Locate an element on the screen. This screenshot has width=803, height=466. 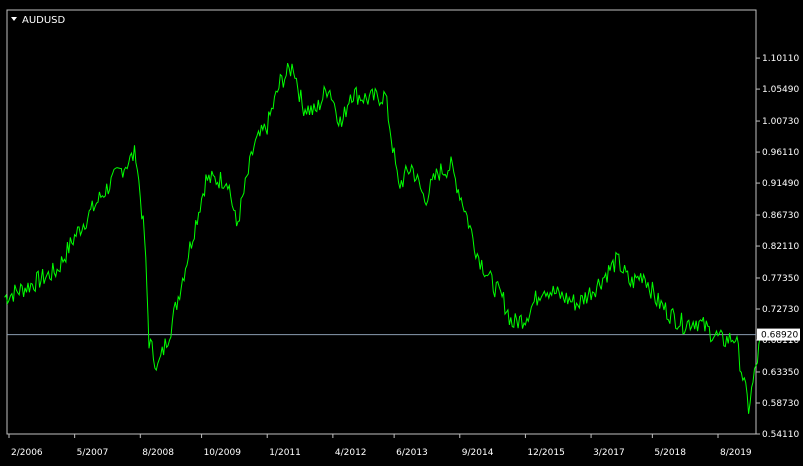
price-box: 0.68920 is located at coordinates (778, 334).